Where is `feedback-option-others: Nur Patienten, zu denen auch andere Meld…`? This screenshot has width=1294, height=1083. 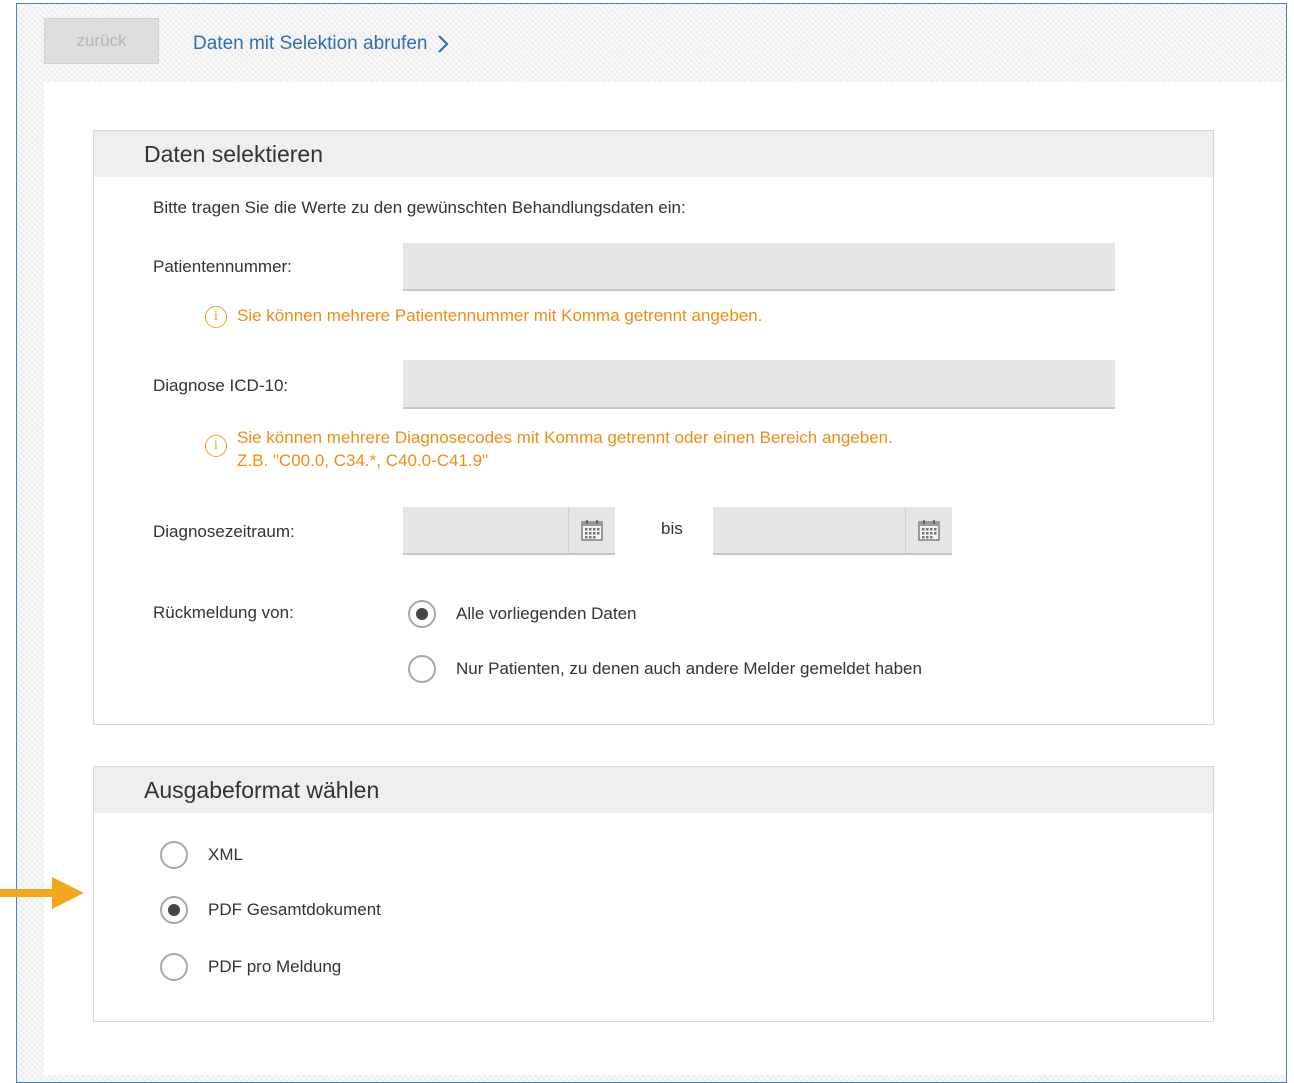
feedback-option-others: Nur Patienten, zu denen auch andere Meld… is located at coordinates (665, 669).